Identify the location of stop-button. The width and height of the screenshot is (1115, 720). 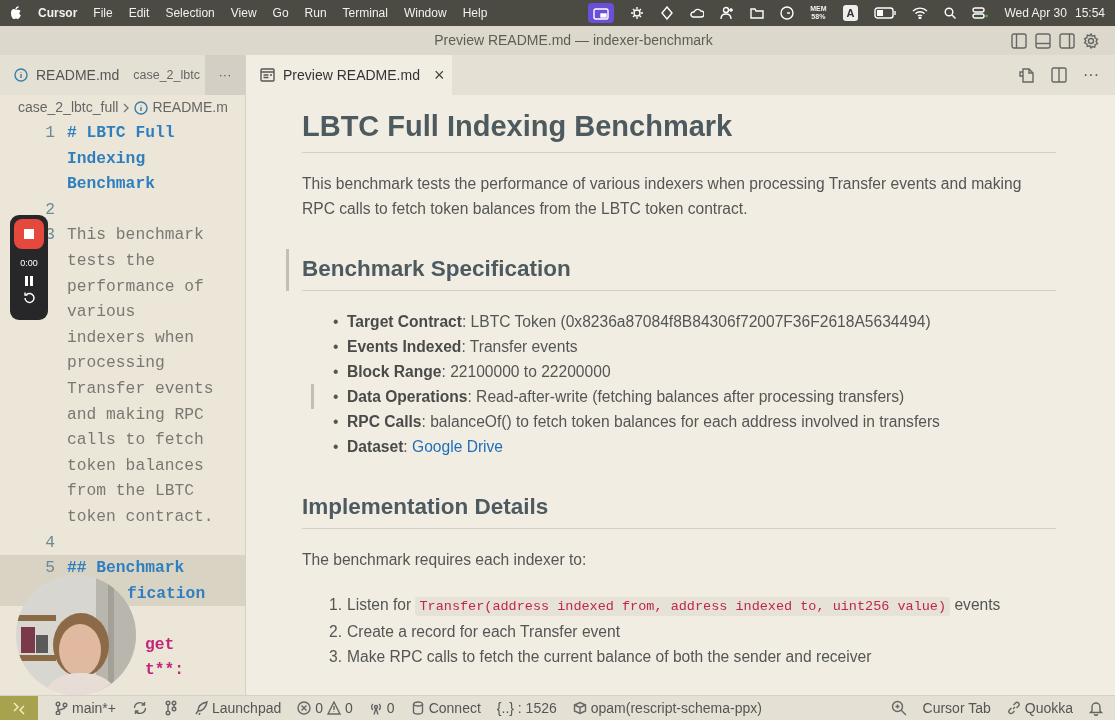
(29, 234).